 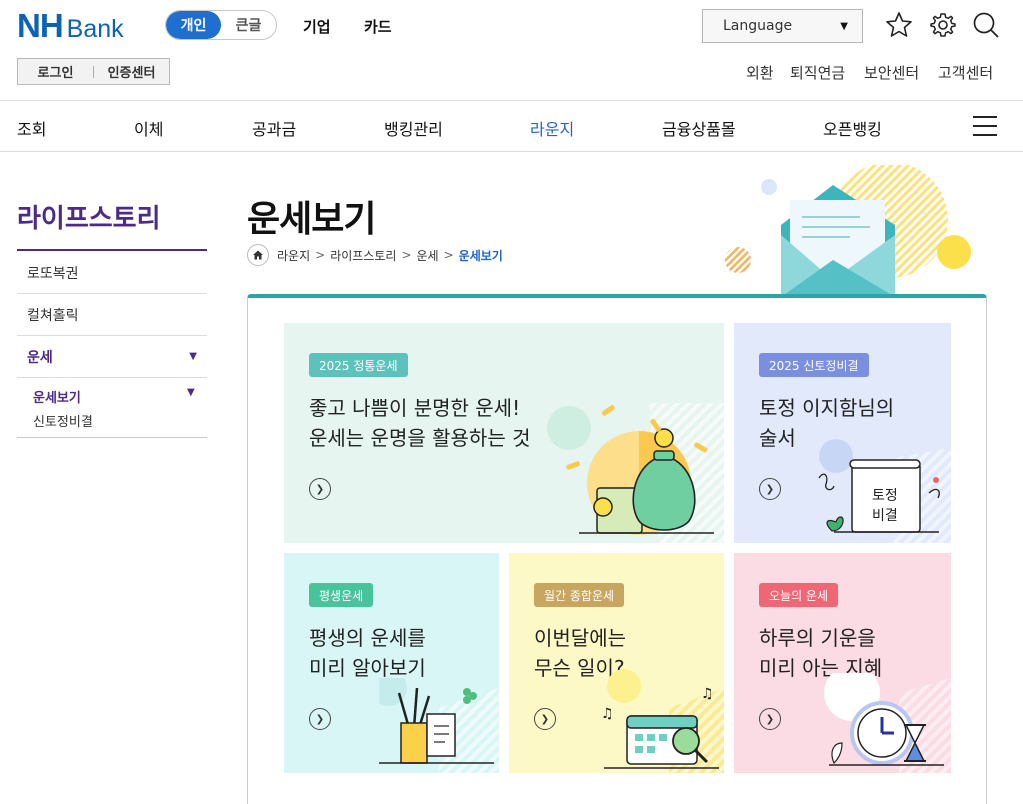 I want to click on mode-large-text-tab: 큰글, so click(x=248, y=25).